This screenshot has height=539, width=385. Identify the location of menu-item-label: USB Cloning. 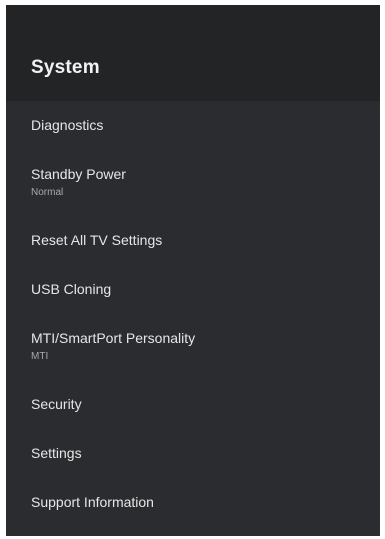
(71, 289).